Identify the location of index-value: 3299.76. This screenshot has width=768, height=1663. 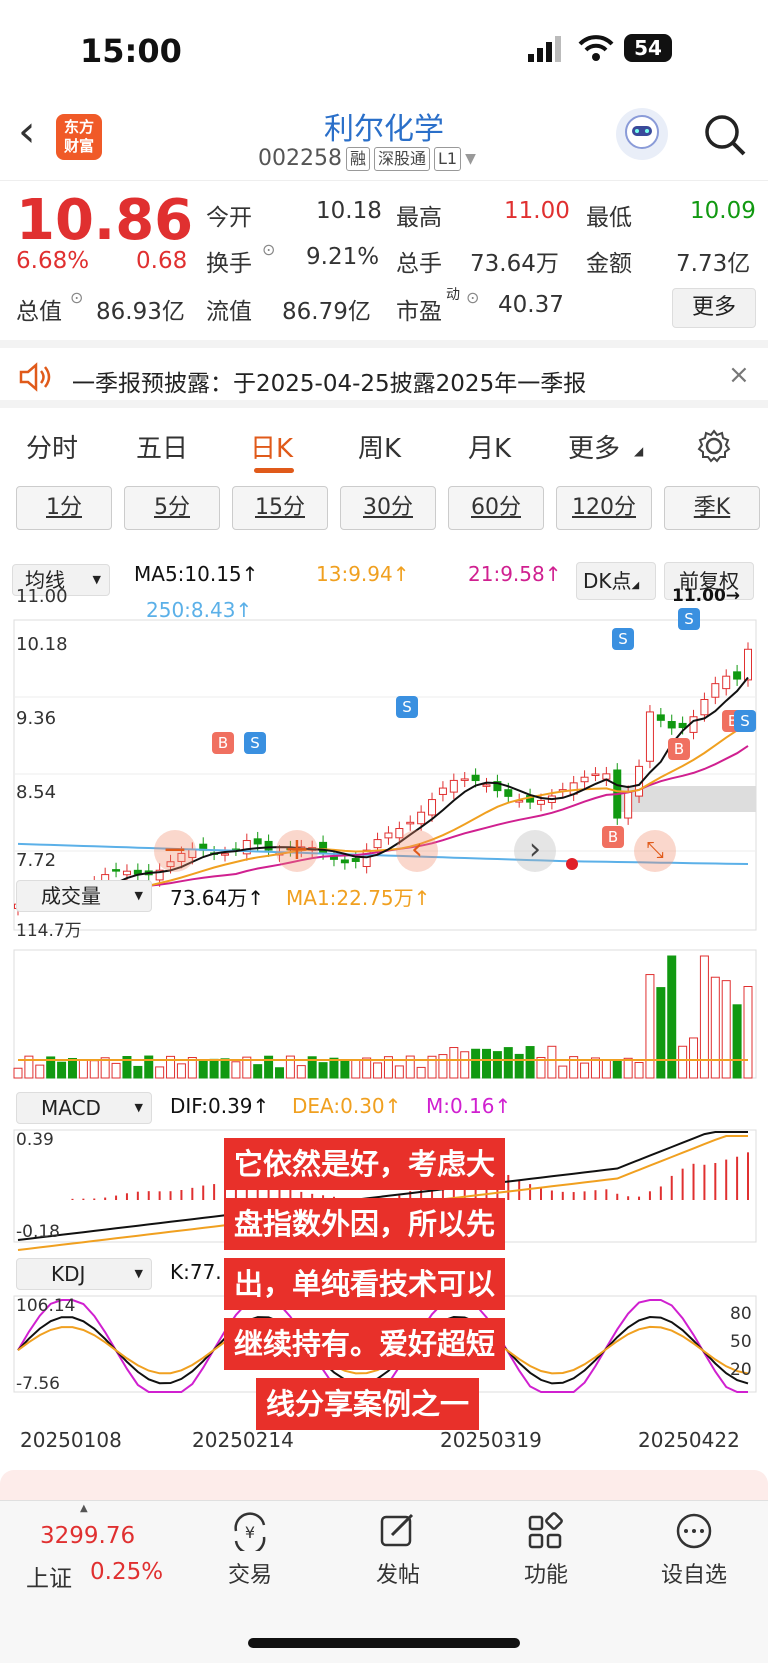
(87, 1536).